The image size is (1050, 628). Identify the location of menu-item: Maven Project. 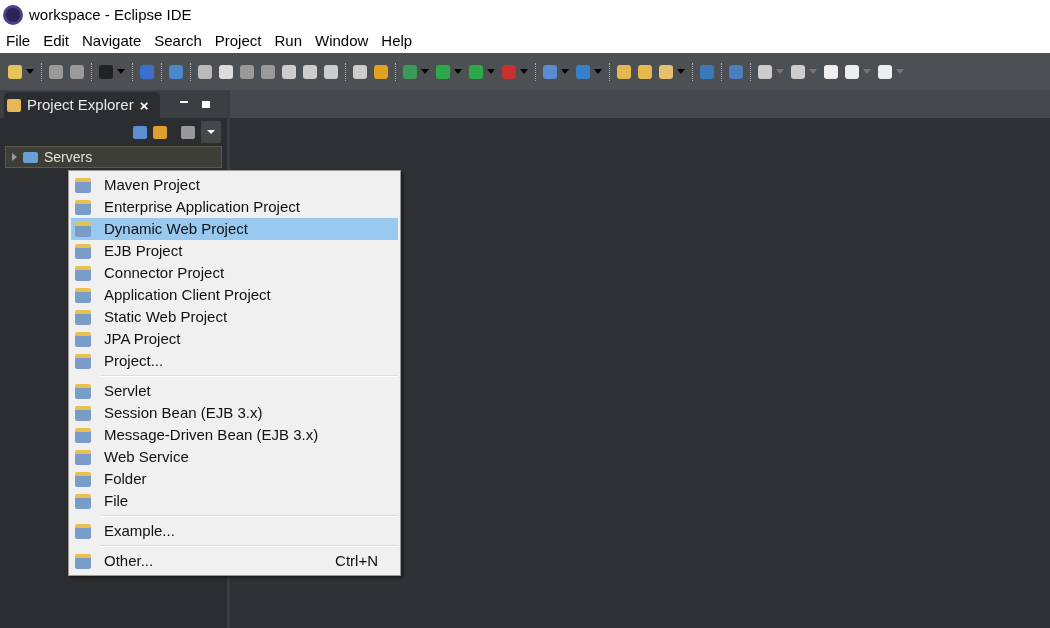
(234, 185).